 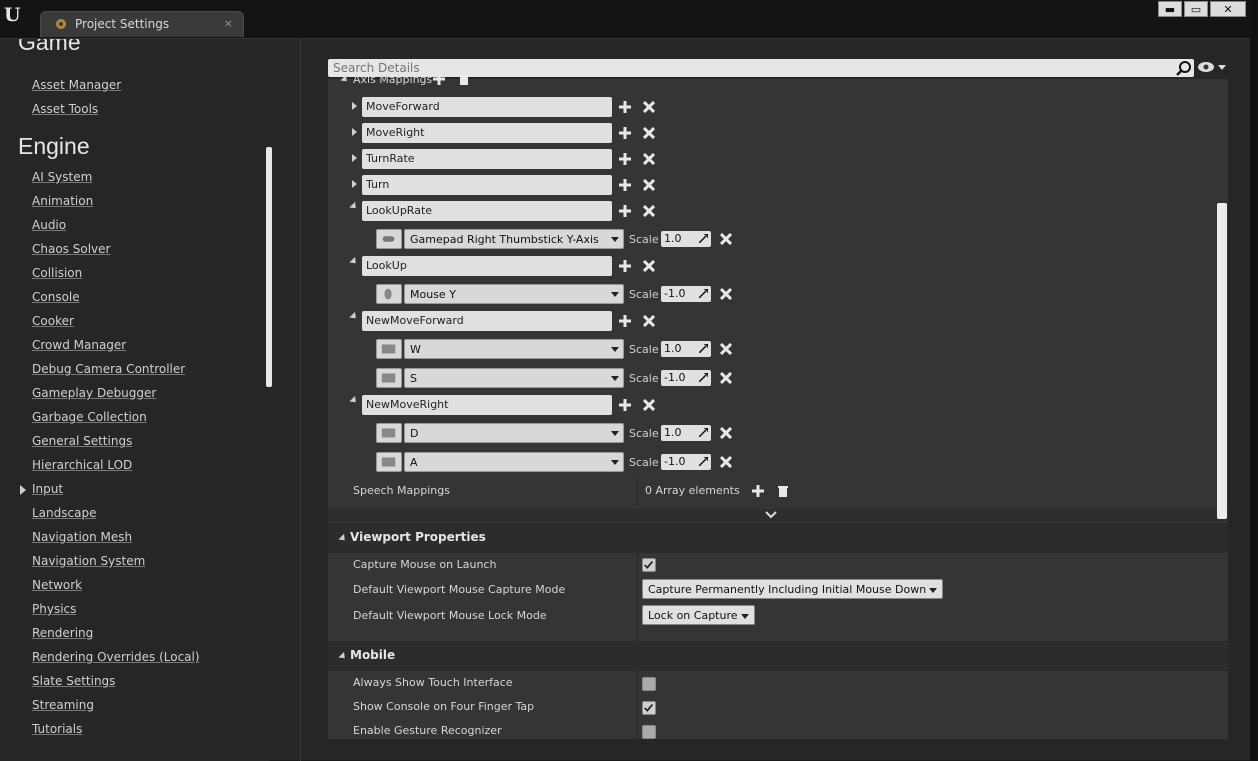 I want to click on sidebar-item-asset-tools: Asset Tools, so click(x=65, y=109).